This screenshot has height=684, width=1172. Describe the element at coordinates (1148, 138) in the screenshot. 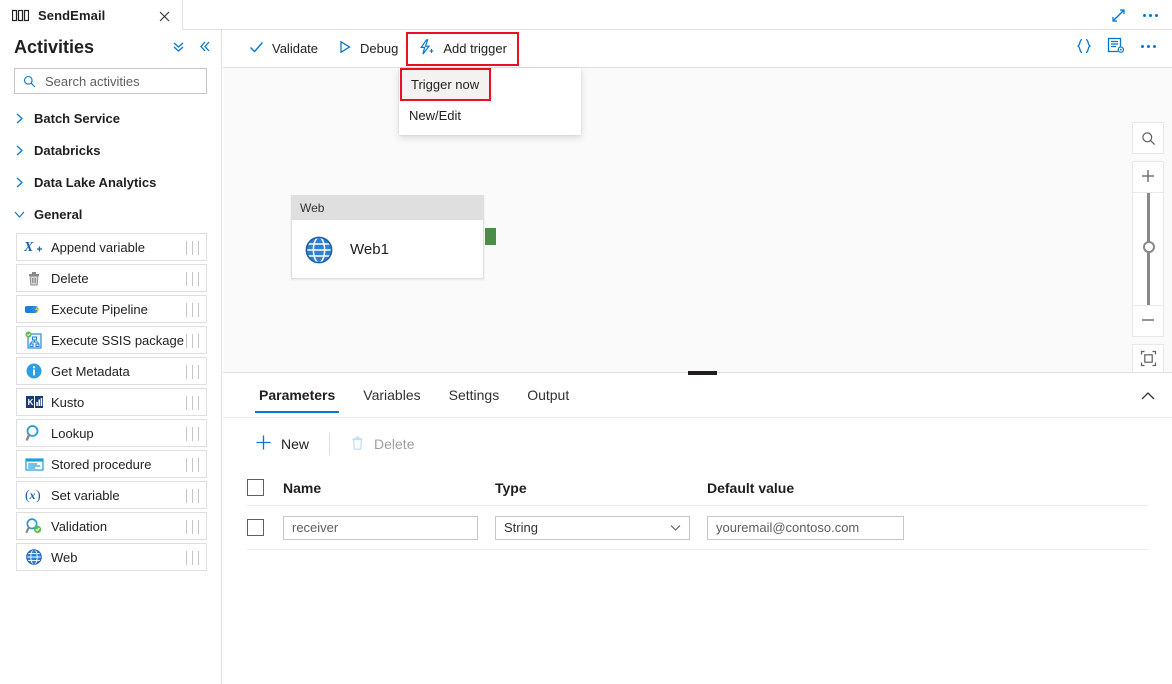

I see `zoom-search-icon` at that location.